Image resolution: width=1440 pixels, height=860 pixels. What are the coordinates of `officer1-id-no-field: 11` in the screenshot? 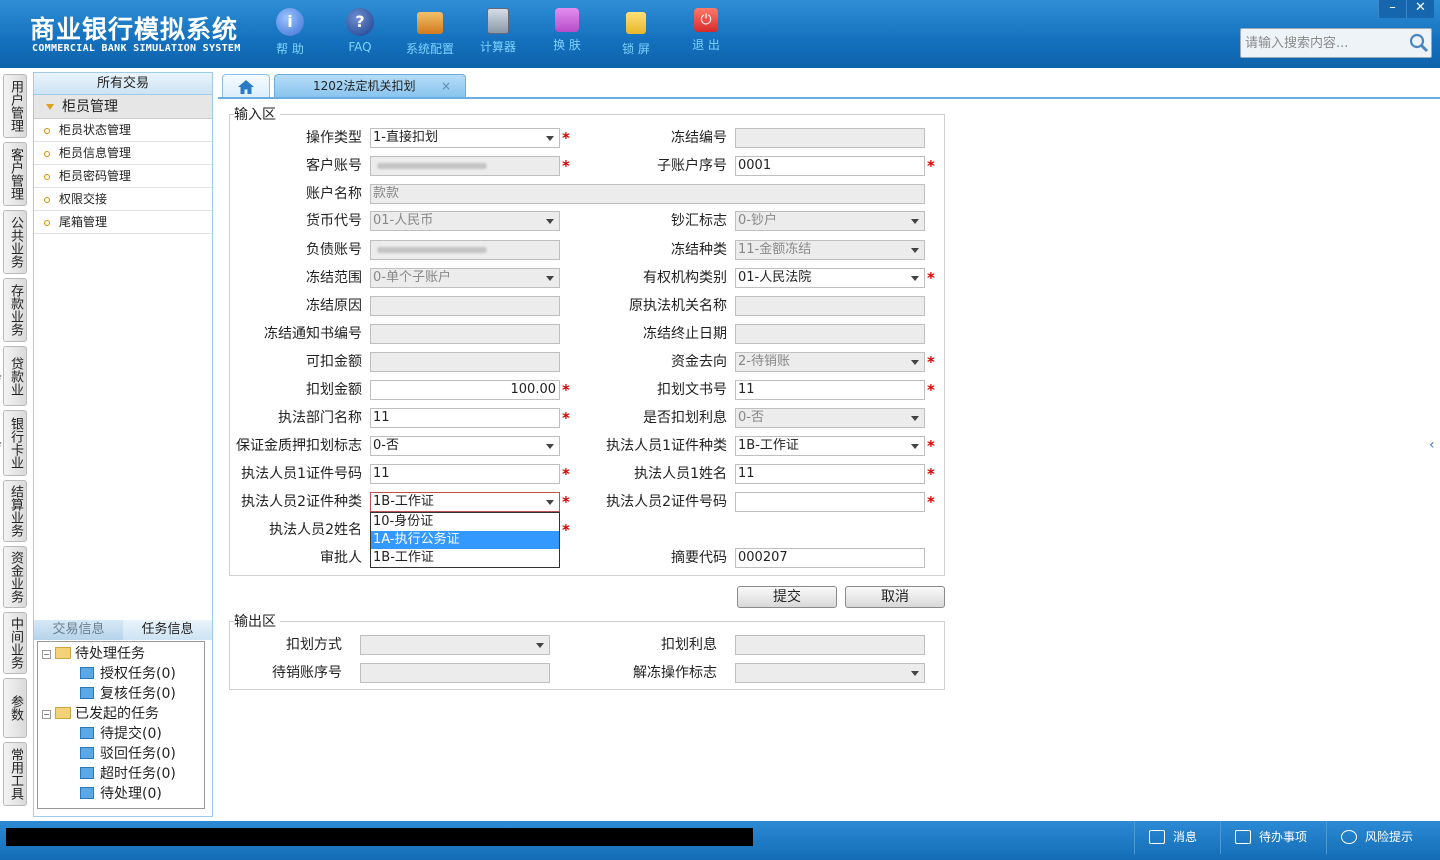 It's located at (465, 474).